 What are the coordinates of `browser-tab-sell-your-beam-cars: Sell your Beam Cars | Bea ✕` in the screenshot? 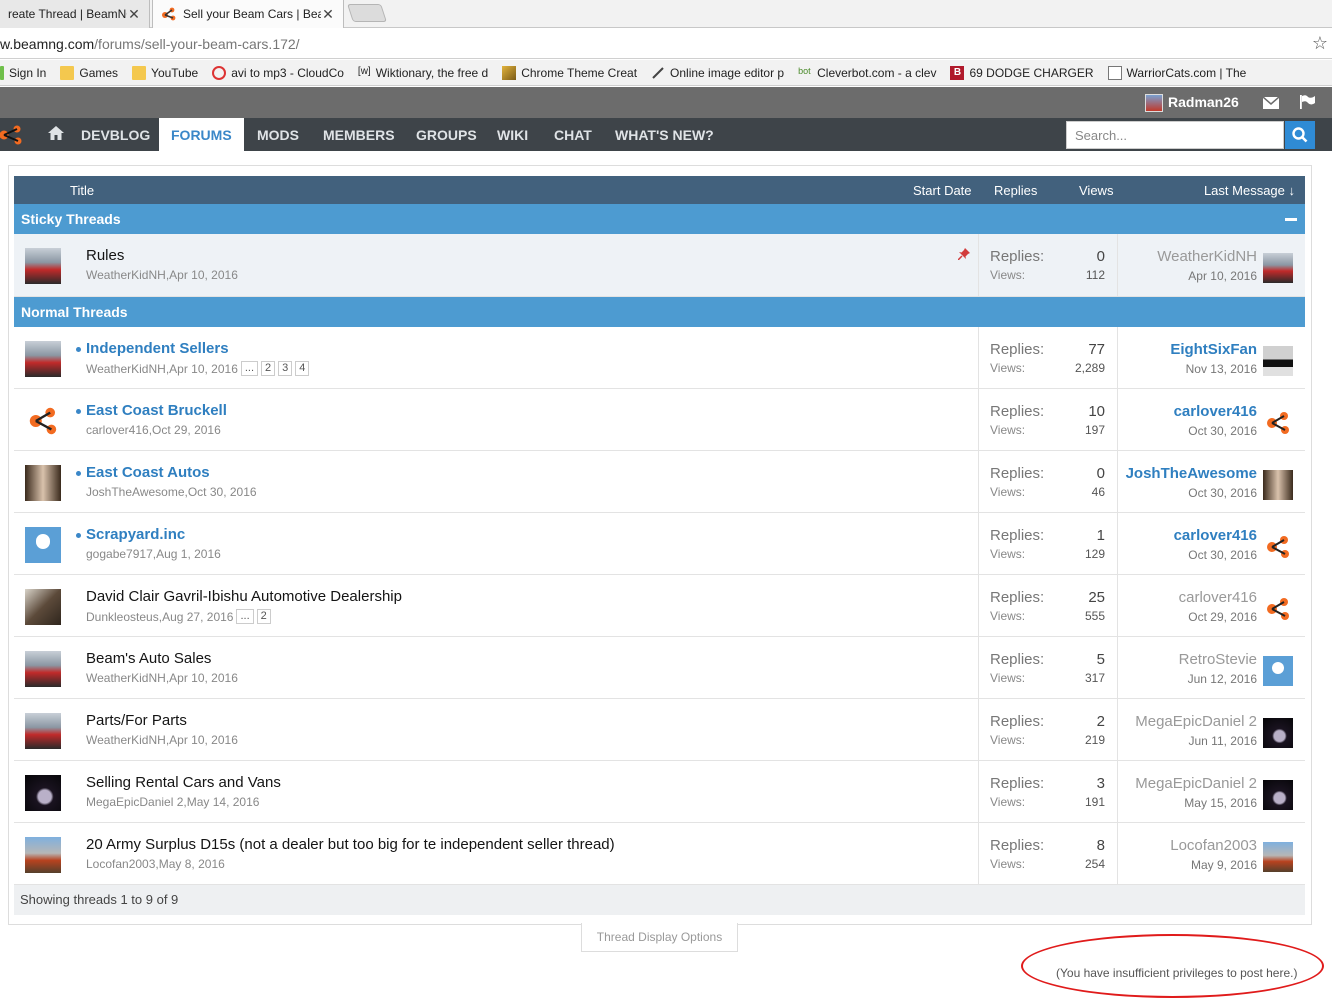 It's located at (248, 14).